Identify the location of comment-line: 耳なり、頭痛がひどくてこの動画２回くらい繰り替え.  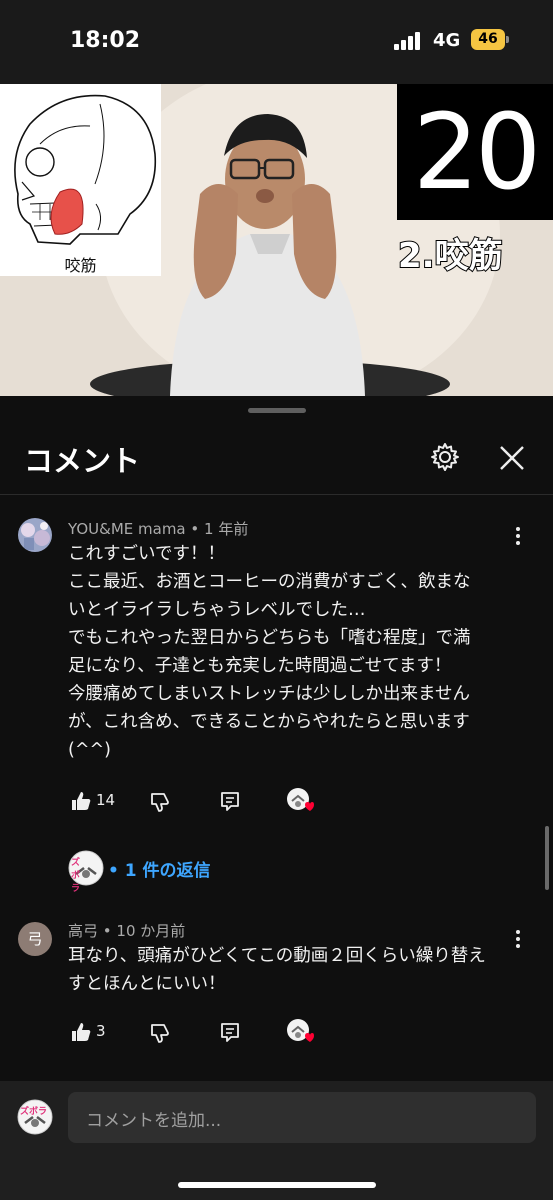
(277, 956).